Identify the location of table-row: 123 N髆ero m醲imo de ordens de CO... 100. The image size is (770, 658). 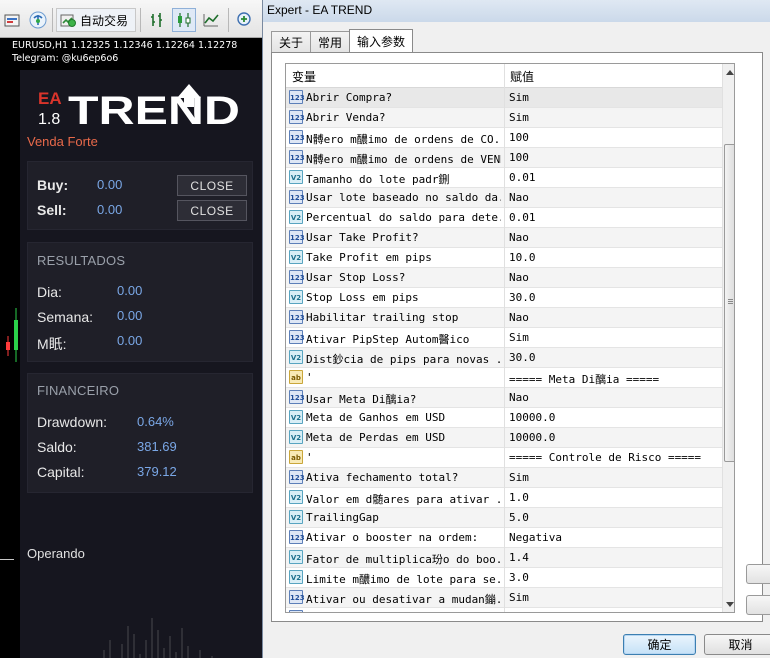
(510, 138).